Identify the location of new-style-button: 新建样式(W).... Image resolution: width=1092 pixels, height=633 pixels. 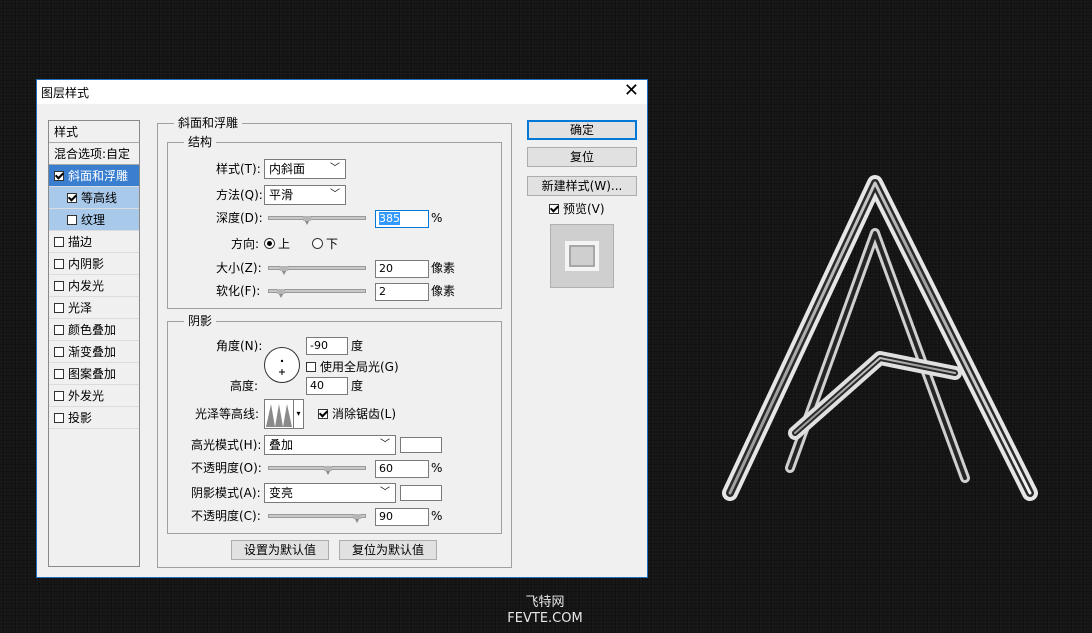
(582, 186).